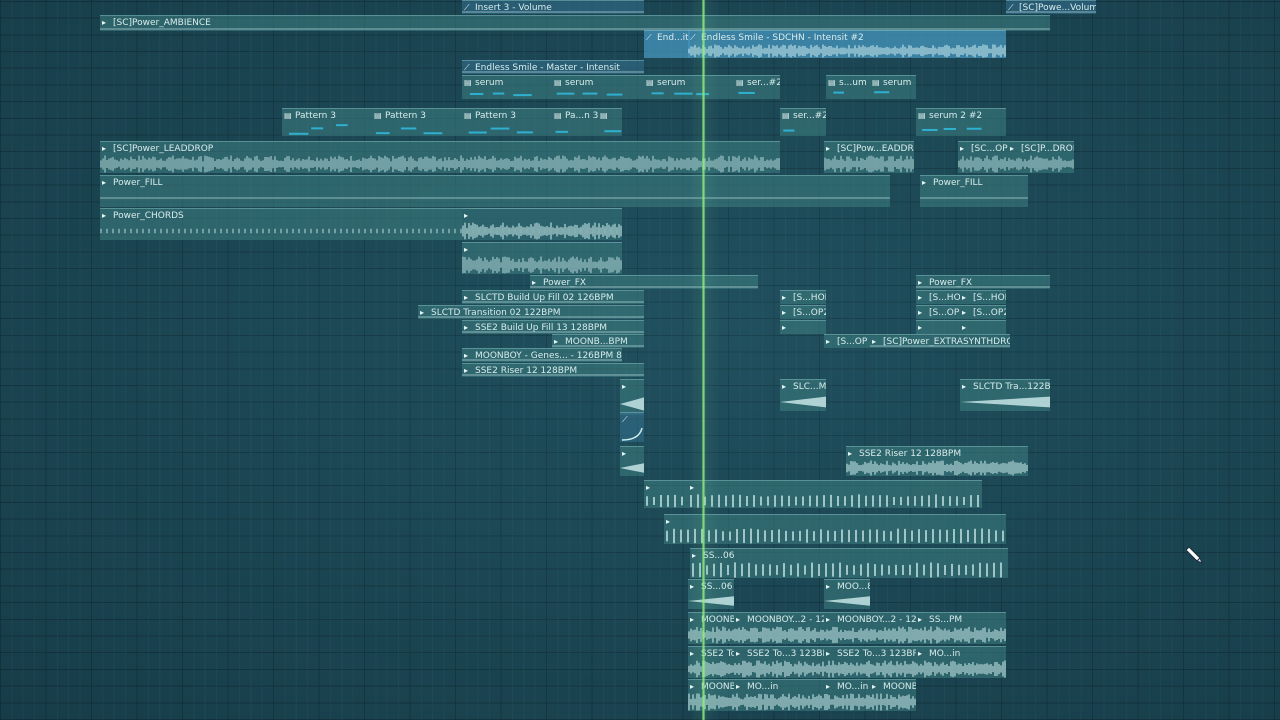 This screenshot has width=1280, height=720. I want to click on playlist-clip: ▸ MOO...8, so click(847, 594).